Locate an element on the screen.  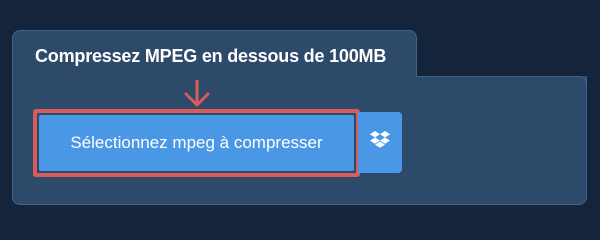
arrow-down-icon is located at coordinates (197, 94).